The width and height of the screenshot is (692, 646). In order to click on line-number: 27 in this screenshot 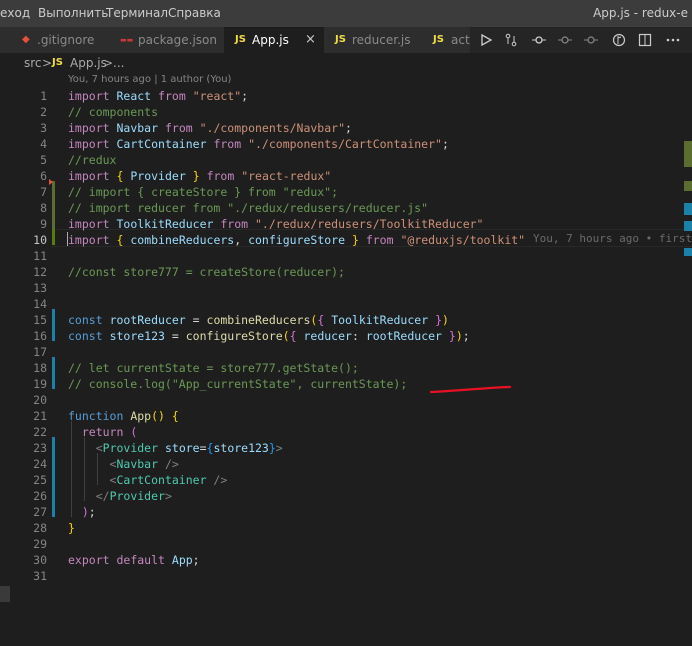, I will do `click(40, 512)`.